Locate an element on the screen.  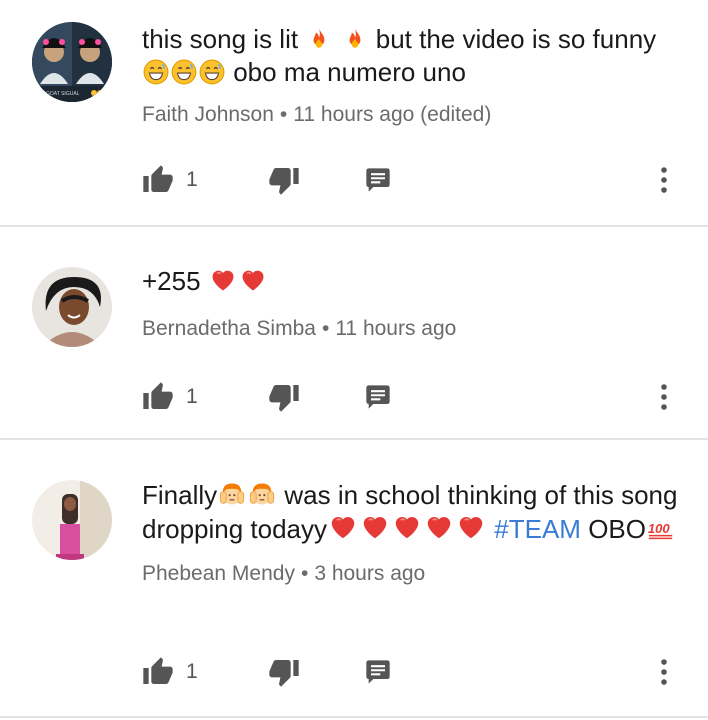
avatar: GOAT SIGUAL is located at coordinates (72, 62).